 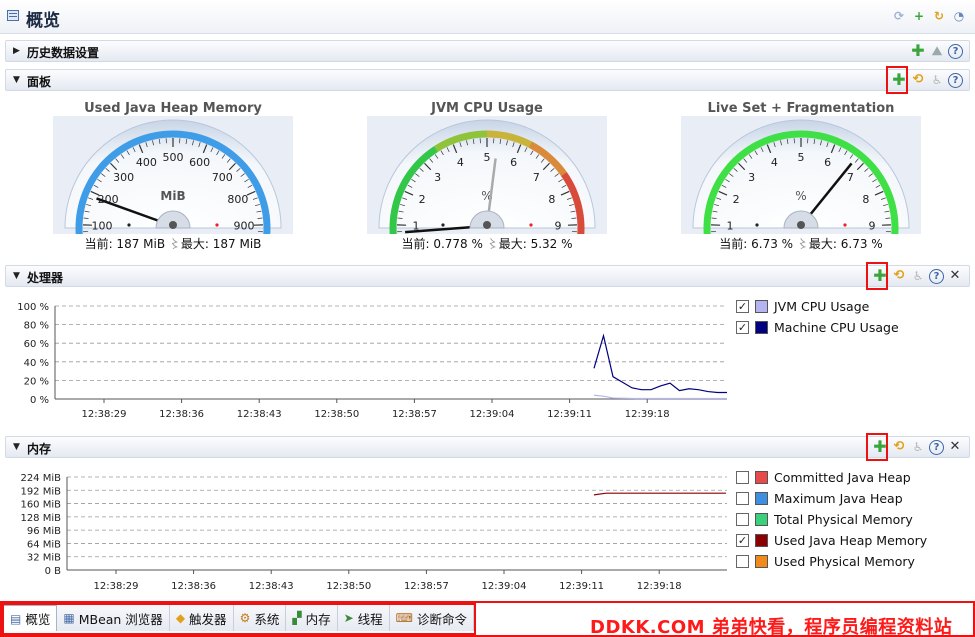 What do you see at coordinates (801, 225) in the screenshot?
I see `gauge-hub-center` at bounding box center [801, 225].